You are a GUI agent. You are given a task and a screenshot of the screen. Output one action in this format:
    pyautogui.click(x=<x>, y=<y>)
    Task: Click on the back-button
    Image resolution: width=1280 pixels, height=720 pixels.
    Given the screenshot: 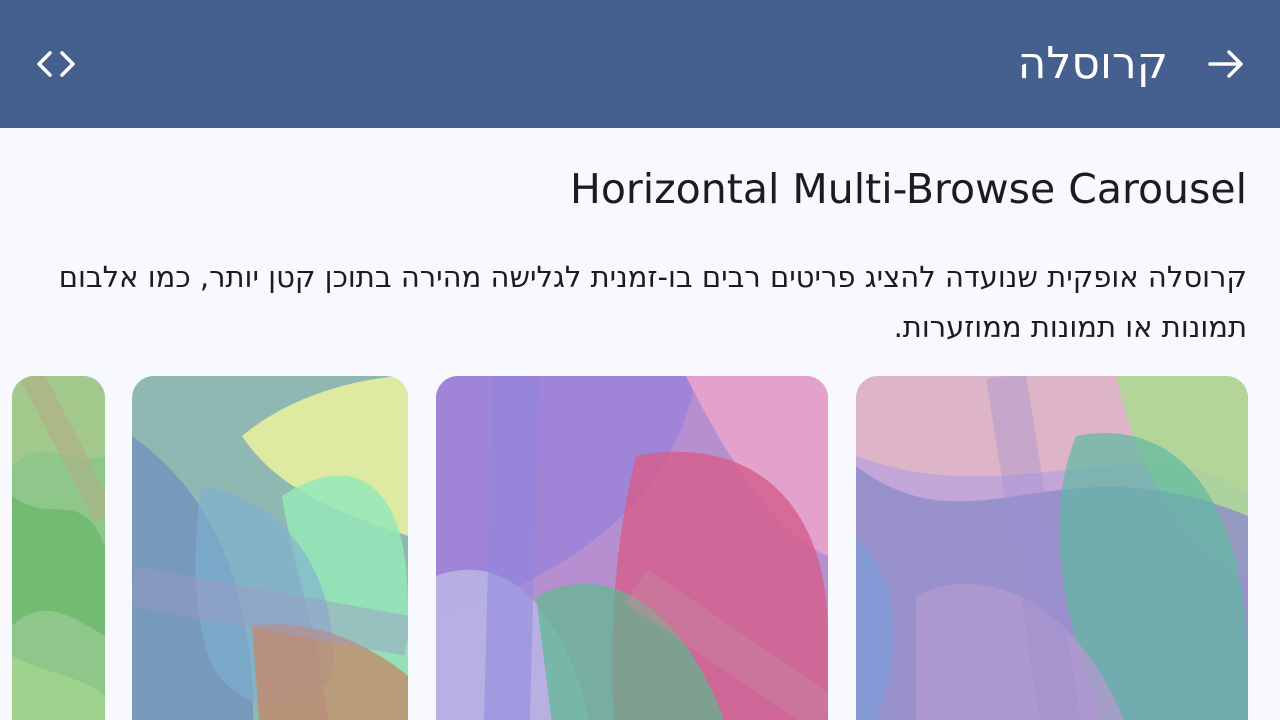 What is the action you would take?
    pyautogui.click(x=1226, y=64)
    